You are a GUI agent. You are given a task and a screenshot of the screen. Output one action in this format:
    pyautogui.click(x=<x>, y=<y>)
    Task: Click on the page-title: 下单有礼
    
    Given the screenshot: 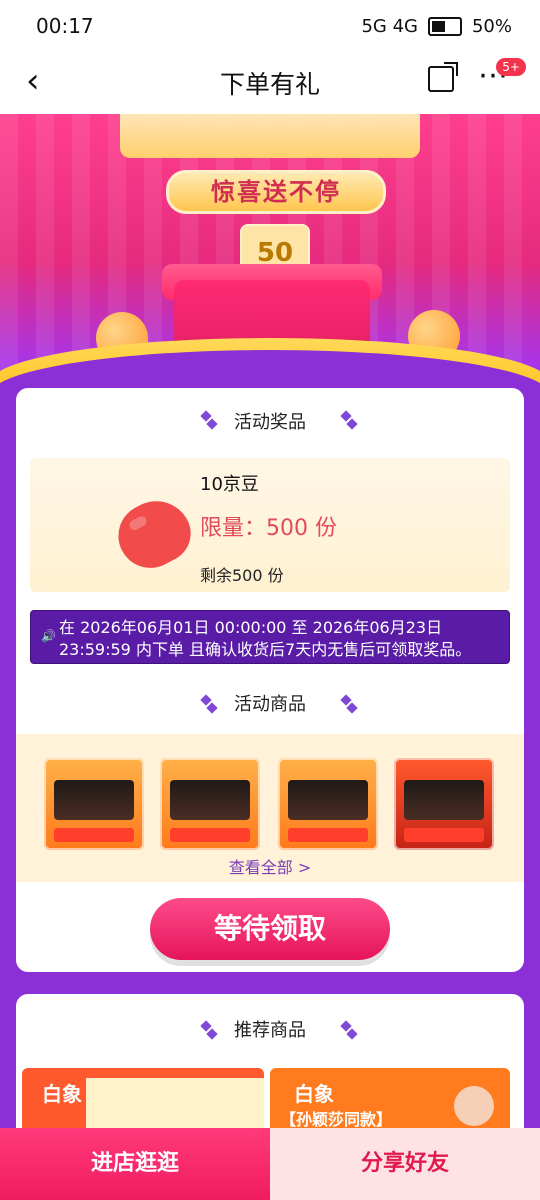 What is the action you would take?
    pyautogui.click(x=269, y=84)
    